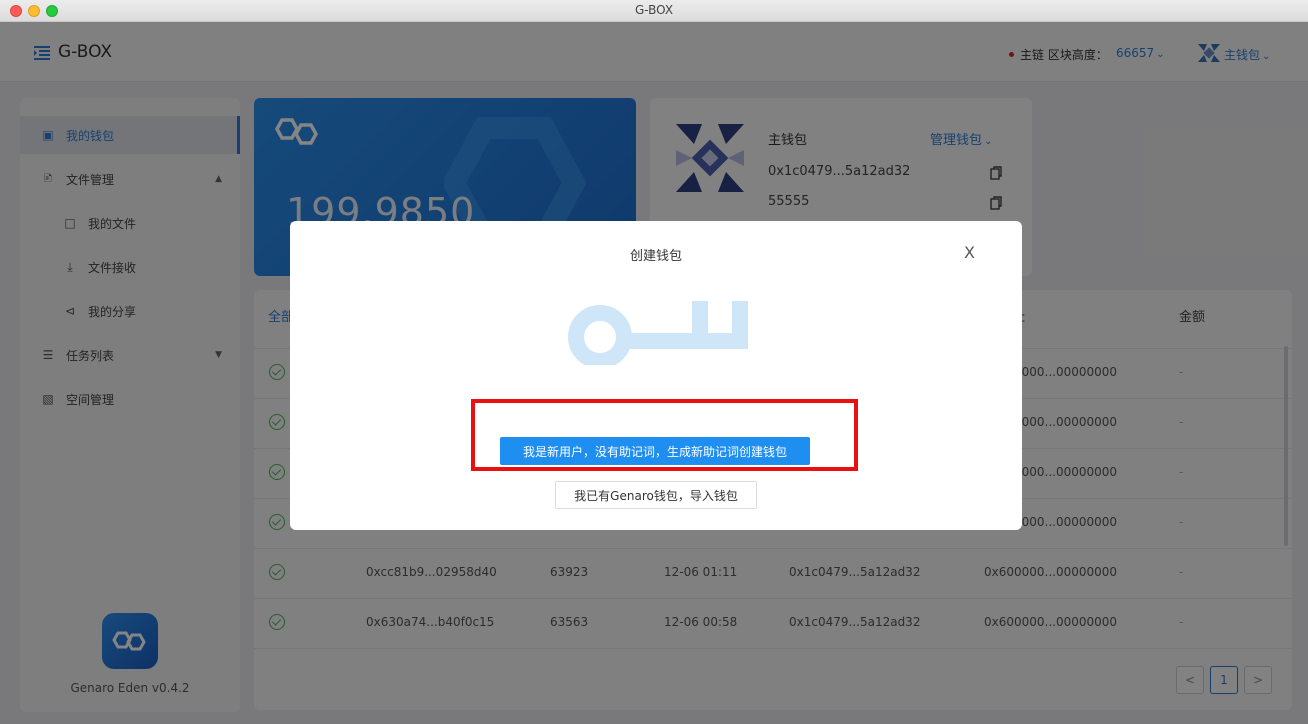 Image resolution: width=1308 pixels, height=724 pixels. What do you see at coordinates (655, 256) in the screenshot?
I see `dialog-title: 创建钱包` at bounding box center [655, 256].